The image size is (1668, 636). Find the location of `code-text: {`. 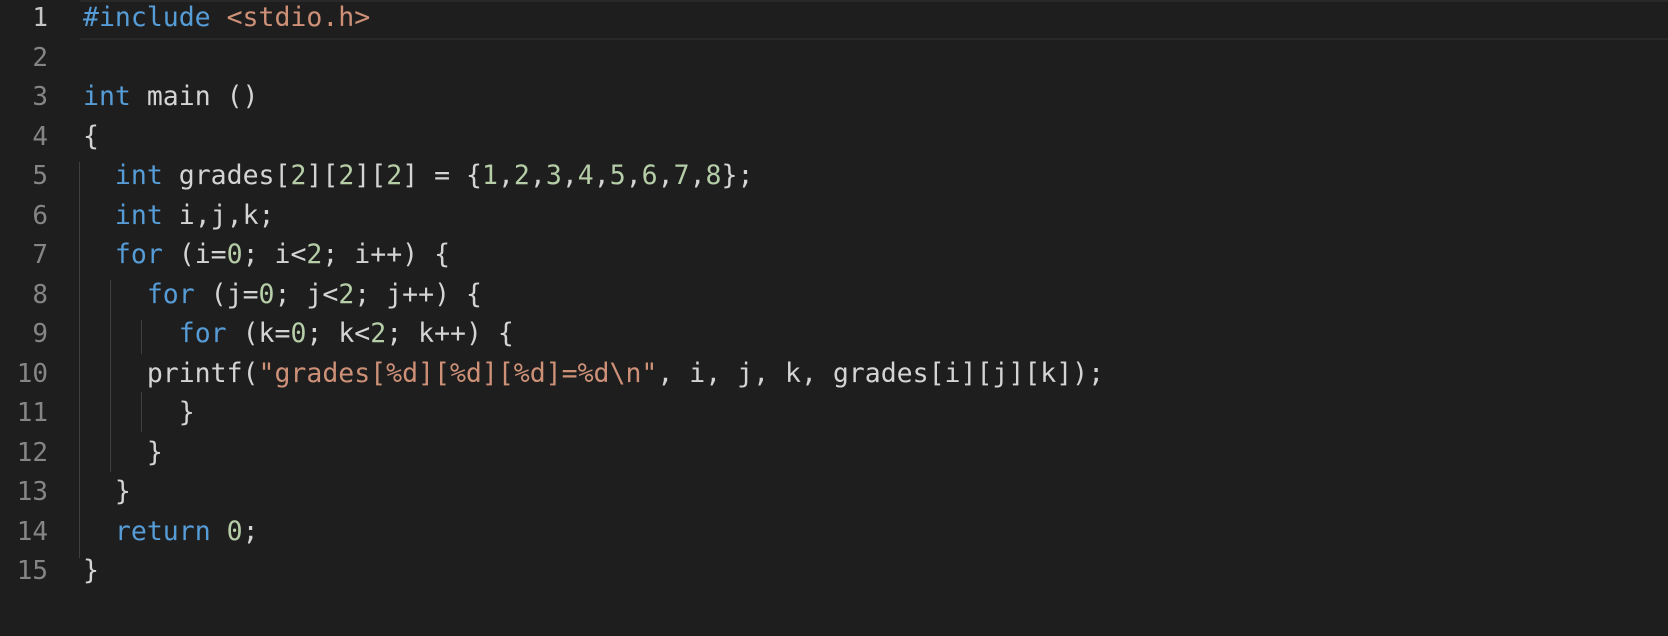

code-text: { is located at coordinates (91, 140).